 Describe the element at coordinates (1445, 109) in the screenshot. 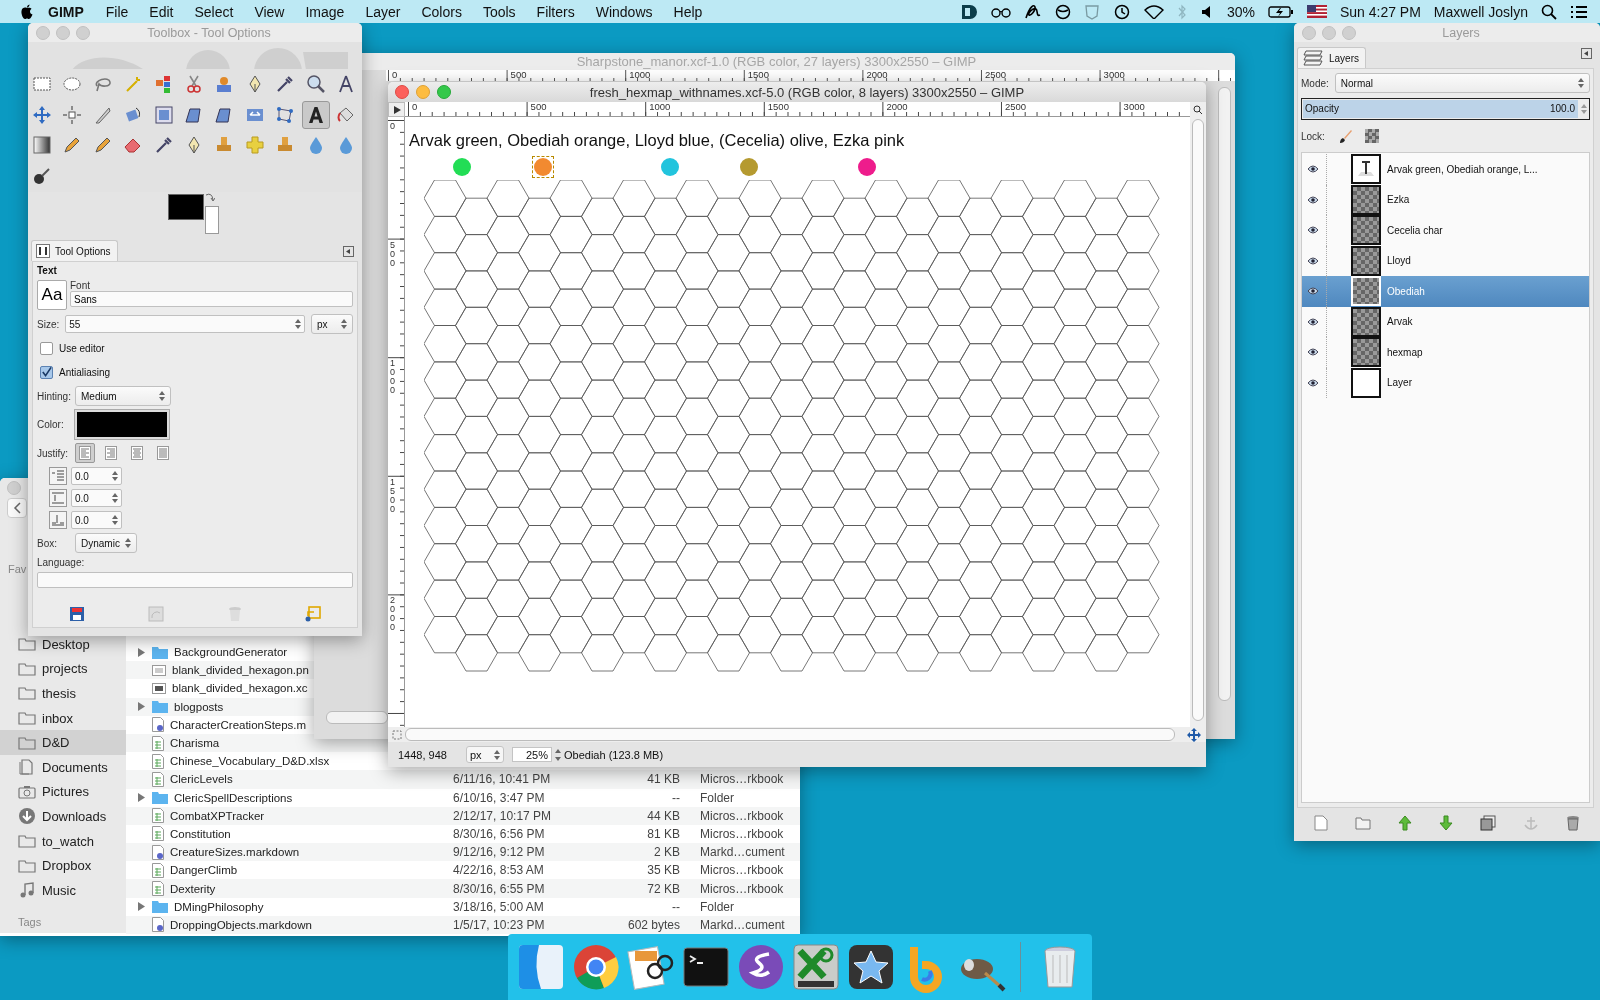

I see `opacity-slider: Opacity 100.0` at that location.